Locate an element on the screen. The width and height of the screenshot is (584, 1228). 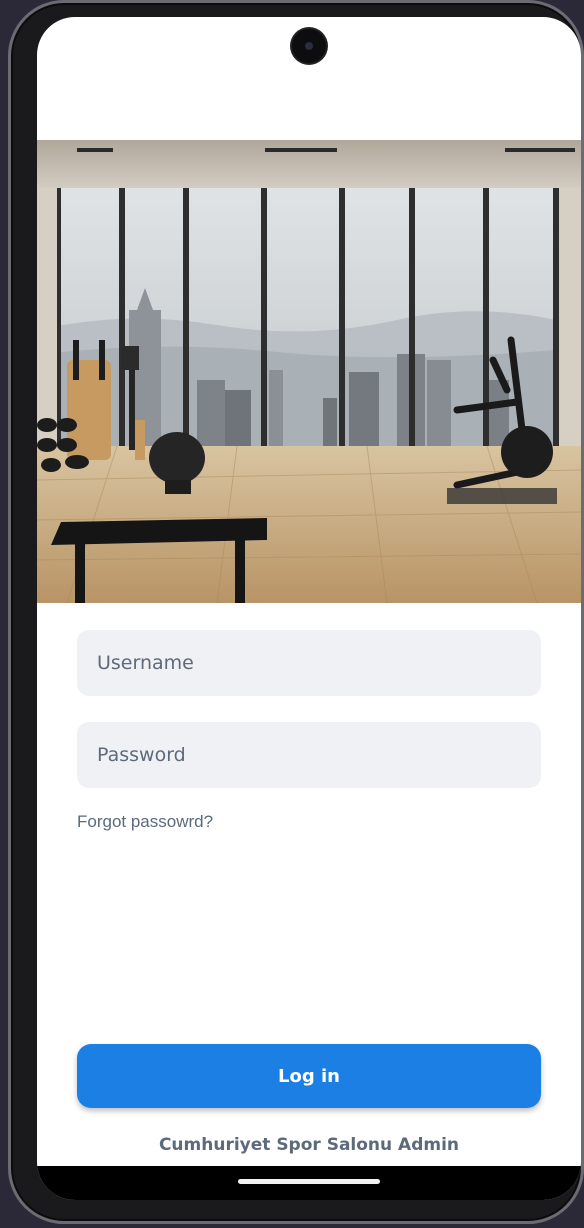
username-input is located at coordinates (319, 663).